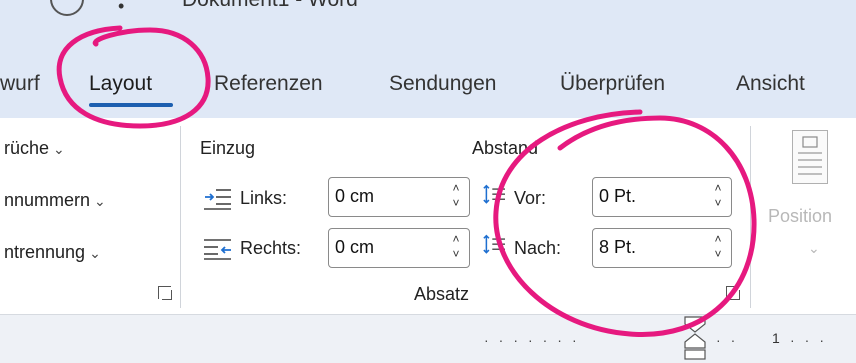 This screenshot has height=363, width=856. I want to click on account-avatar-icon, so click(67, 8).